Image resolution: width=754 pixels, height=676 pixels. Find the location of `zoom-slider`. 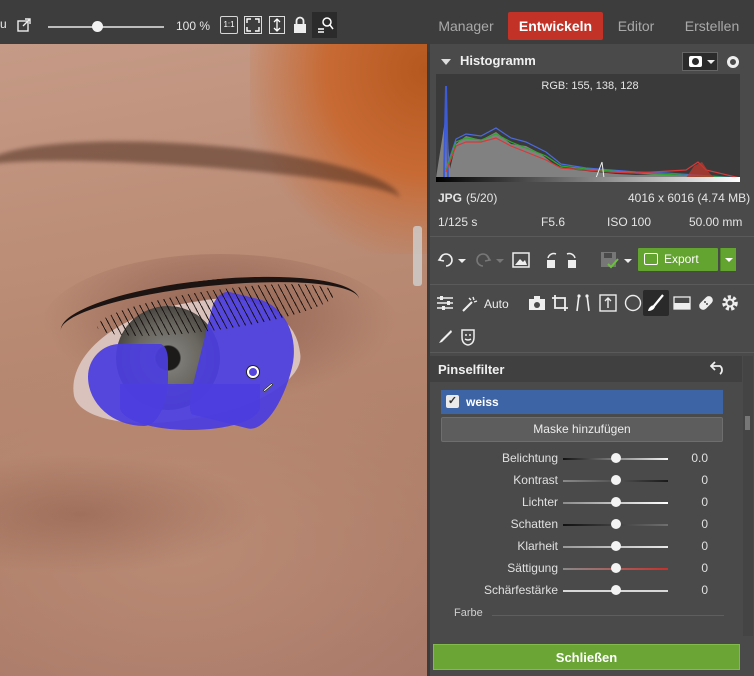

zoom-slider is located at coordinates (106, 26).